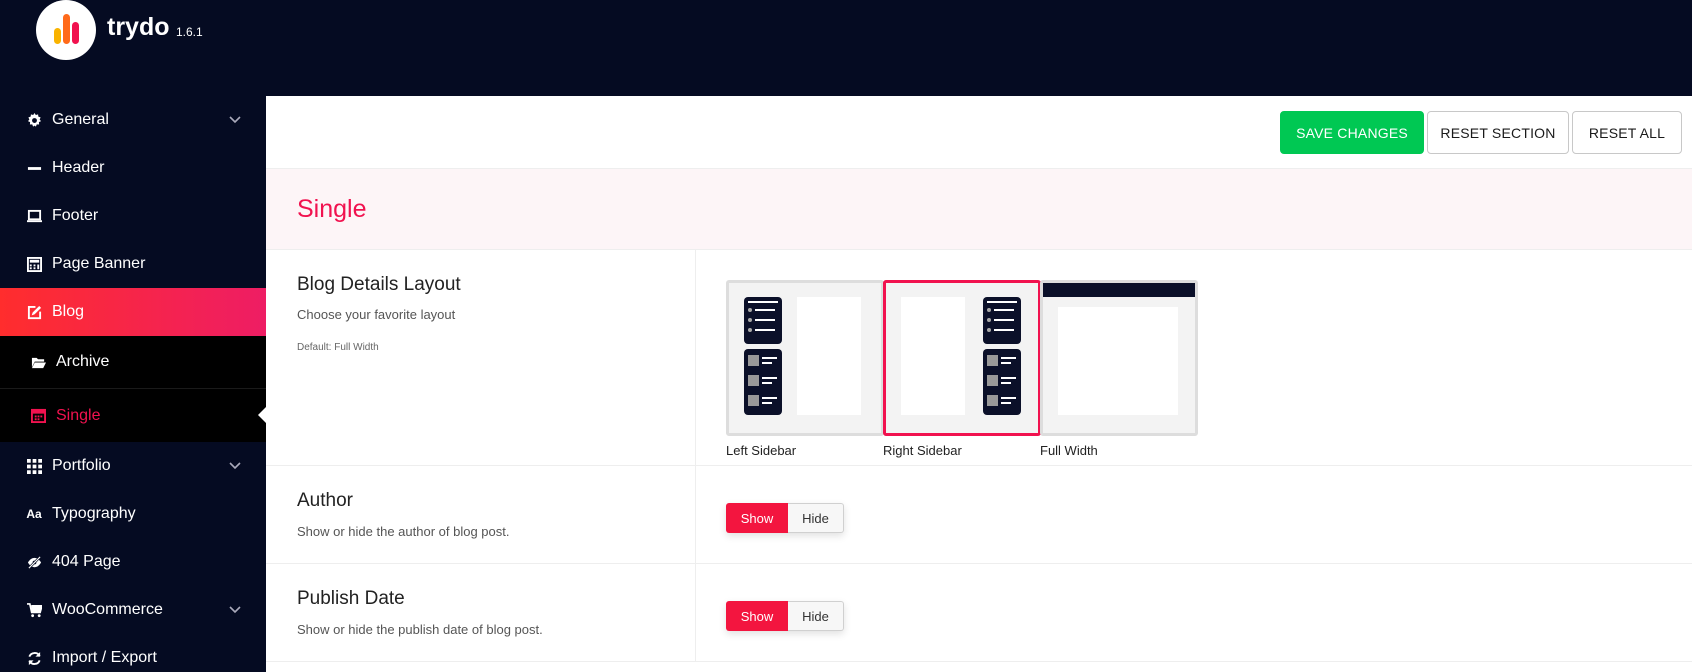 Image resolution: width=1692 pixels, height=672 pixels. What do you see at coordinates (133, 362) in the screenshot?
I see `sidebar-subitem-archive: Archive` at bounding box center [133, 362].